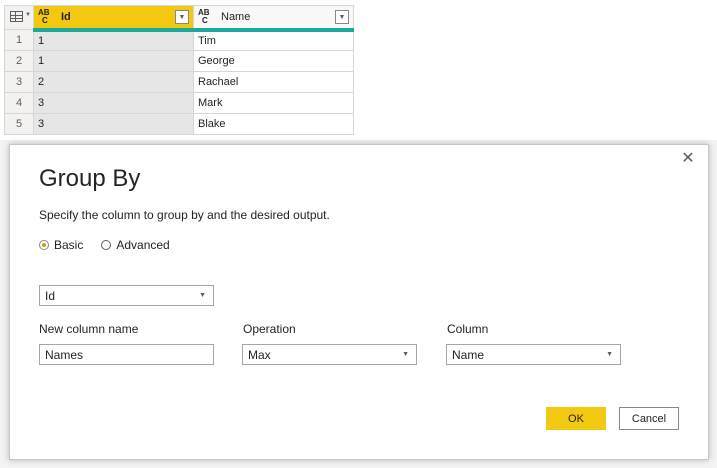  Describe the element at coordinates (19, 61) in the screenshot. I see `row-number: 2` at that location.